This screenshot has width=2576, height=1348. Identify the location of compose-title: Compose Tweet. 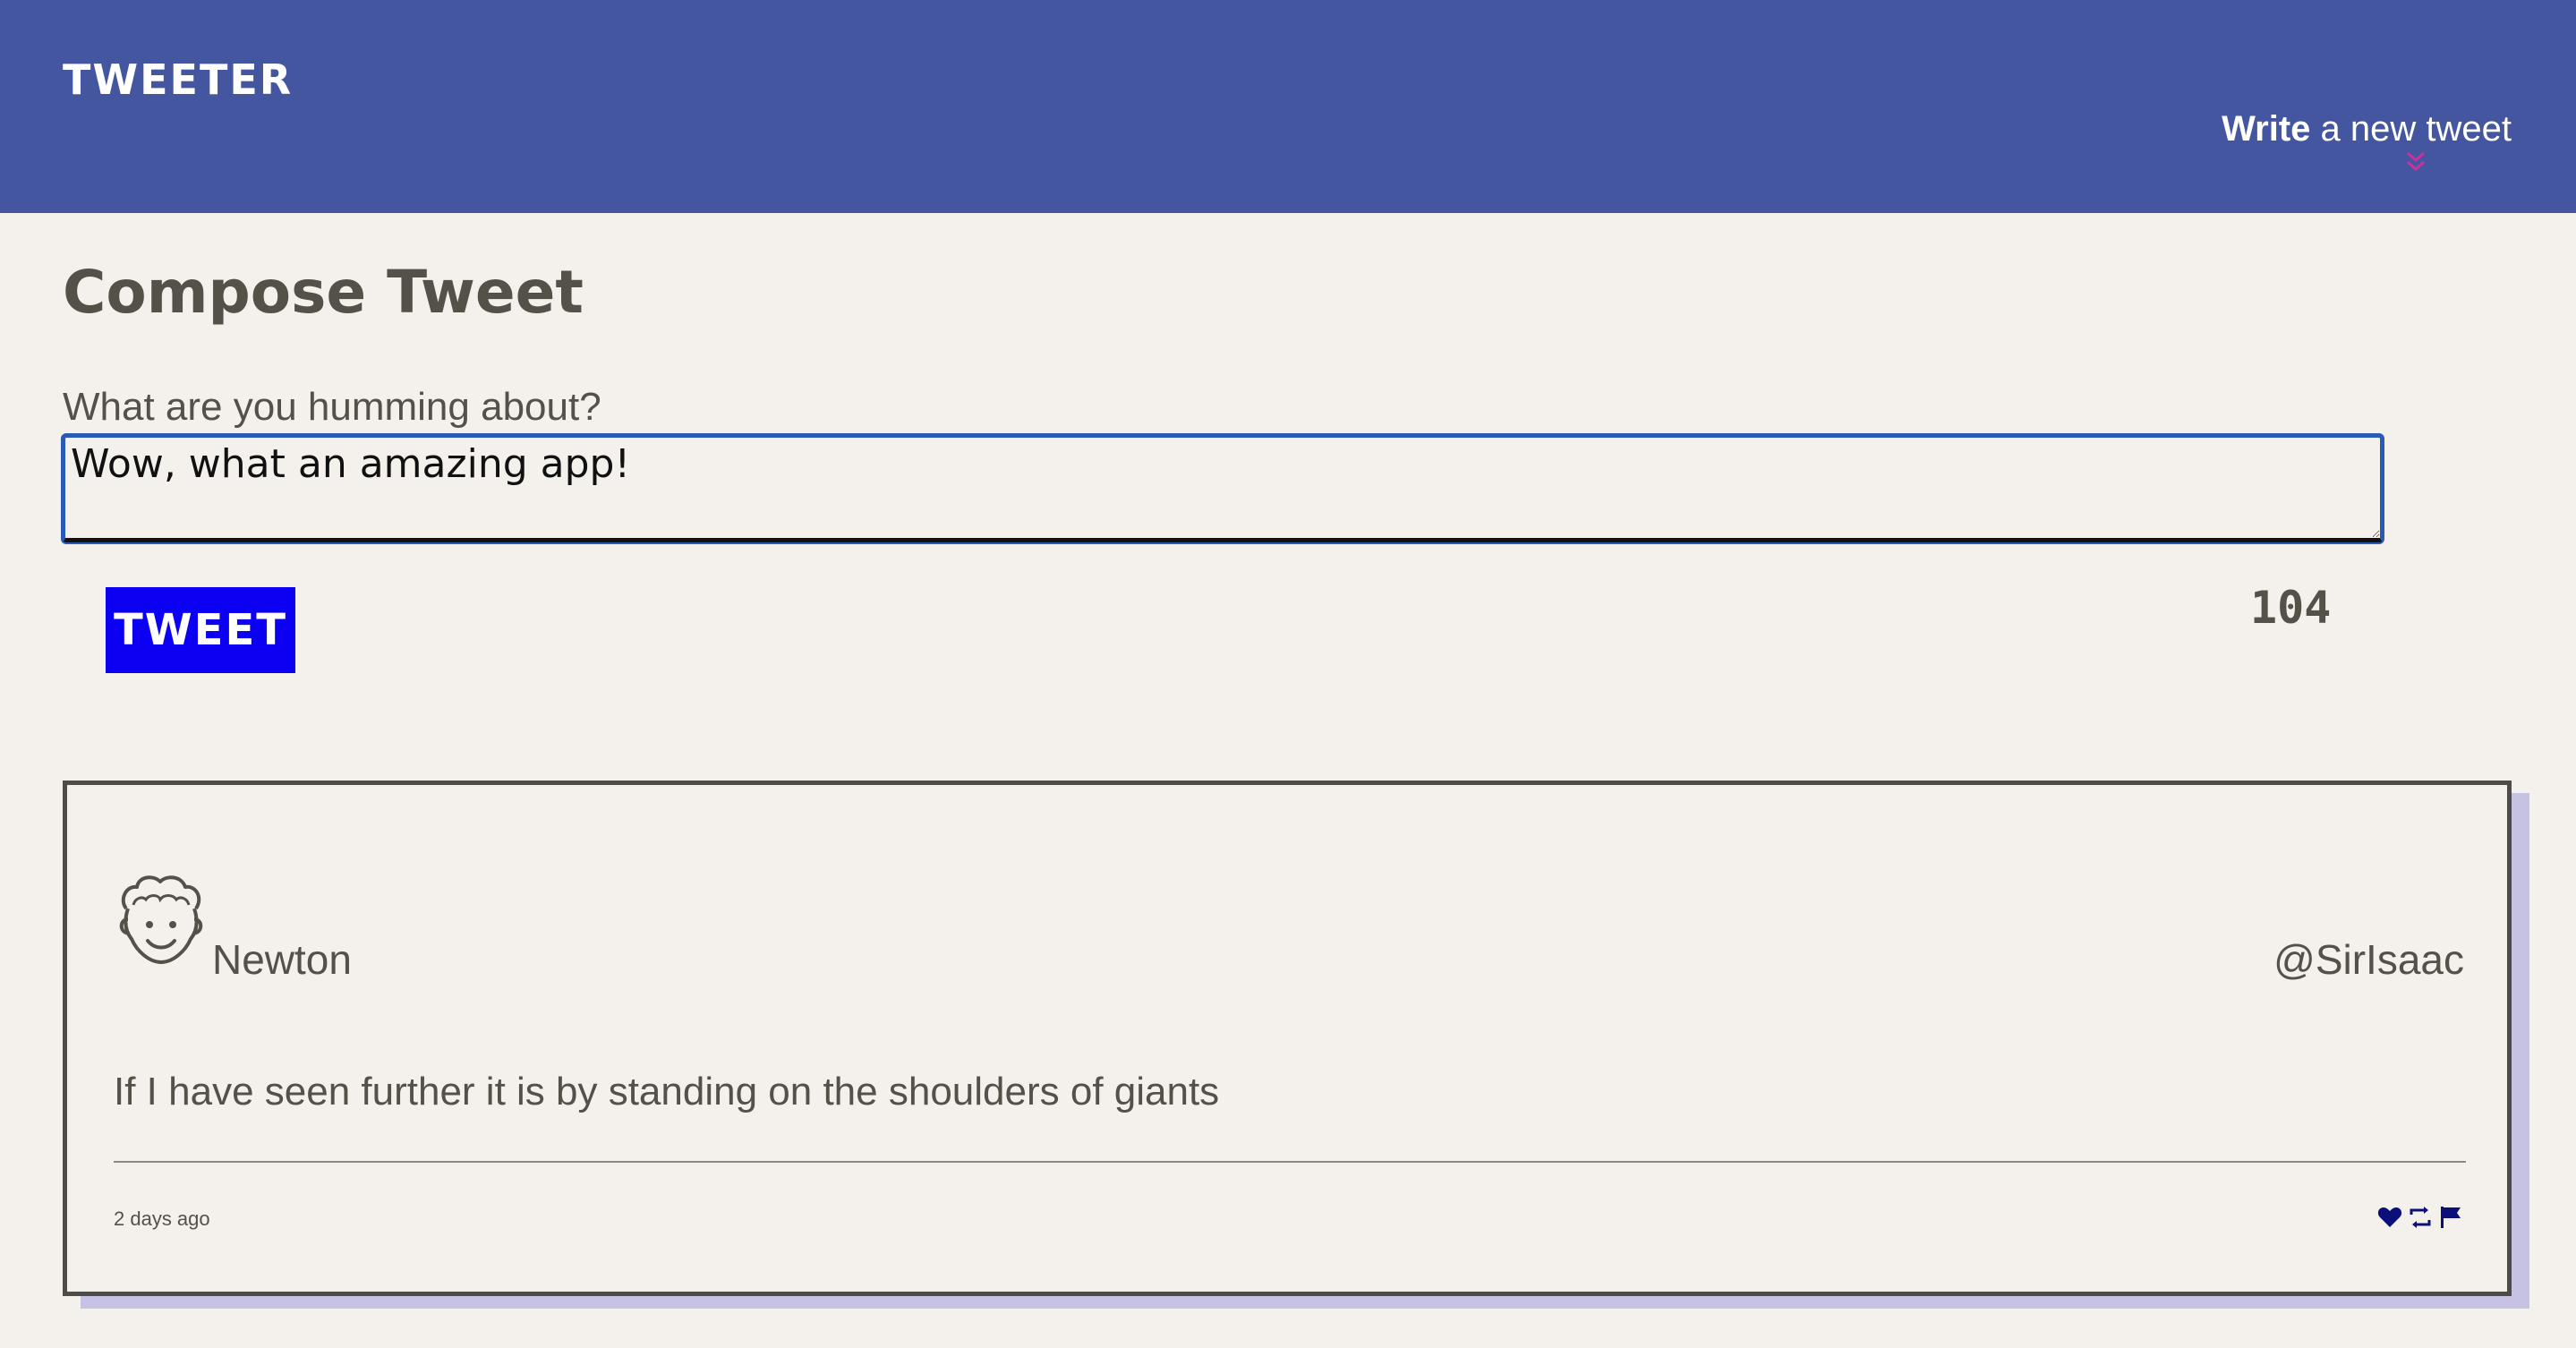
(323, 292).